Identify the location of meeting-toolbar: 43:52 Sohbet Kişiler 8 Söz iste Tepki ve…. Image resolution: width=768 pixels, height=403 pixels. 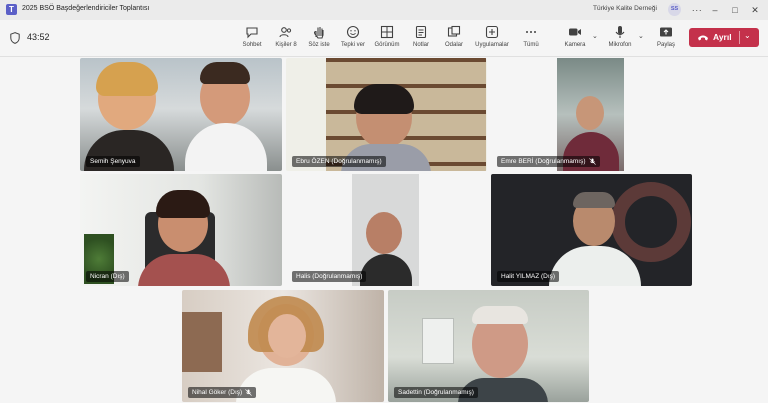
(384, 38).